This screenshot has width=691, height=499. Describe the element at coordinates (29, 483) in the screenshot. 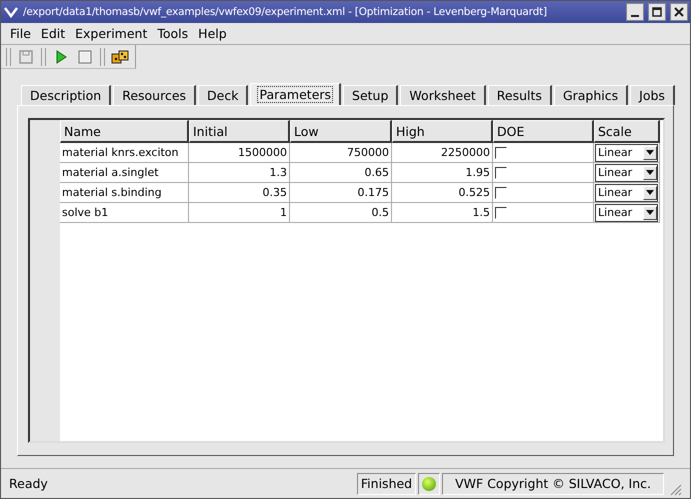

I see `status-message: Ready` at that location.